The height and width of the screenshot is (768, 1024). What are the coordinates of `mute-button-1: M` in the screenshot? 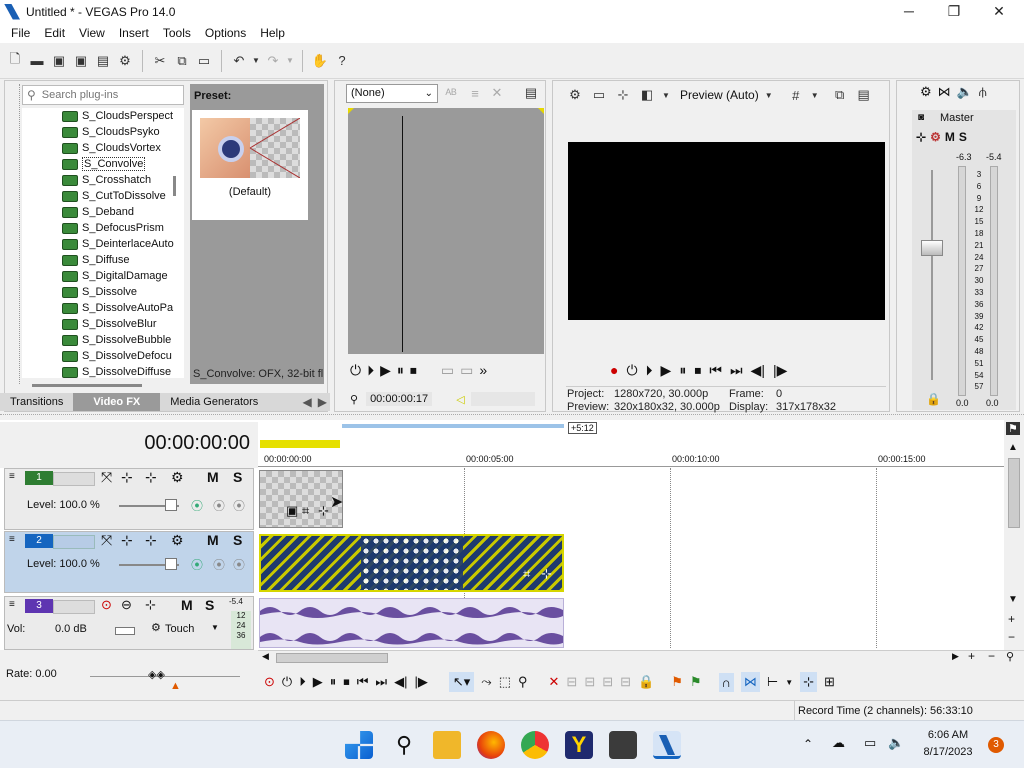 It's located at (213, 477).